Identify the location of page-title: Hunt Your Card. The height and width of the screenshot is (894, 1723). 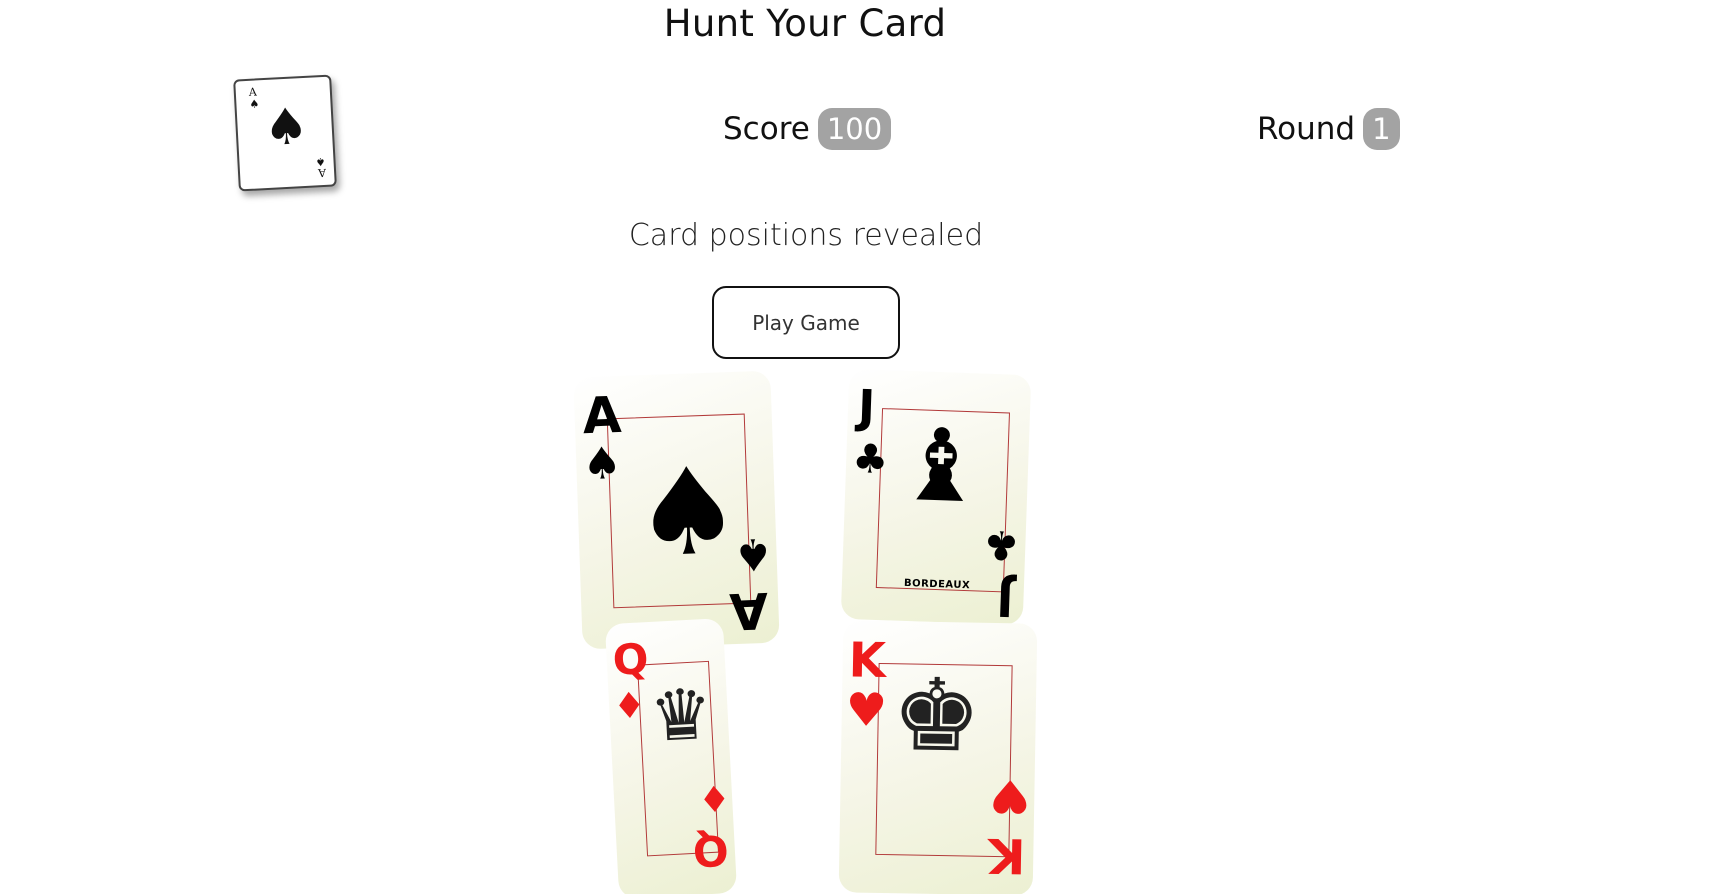
(805, 23).